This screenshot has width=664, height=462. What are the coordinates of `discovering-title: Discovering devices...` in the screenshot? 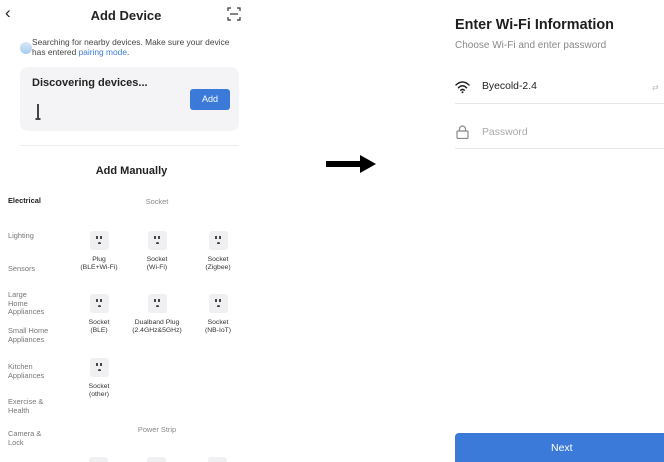 It's located at (90, 83).